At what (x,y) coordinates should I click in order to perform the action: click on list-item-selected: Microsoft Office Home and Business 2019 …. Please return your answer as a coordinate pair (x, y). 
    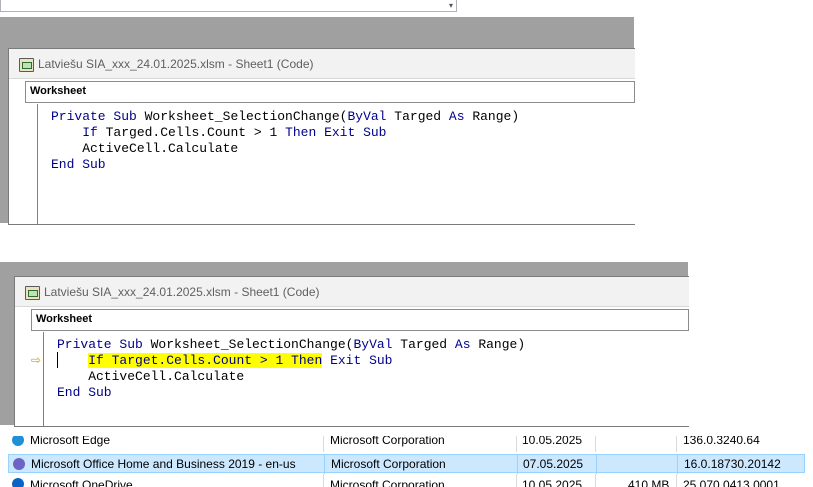
    Looking at the image, I should click on (406, 464).